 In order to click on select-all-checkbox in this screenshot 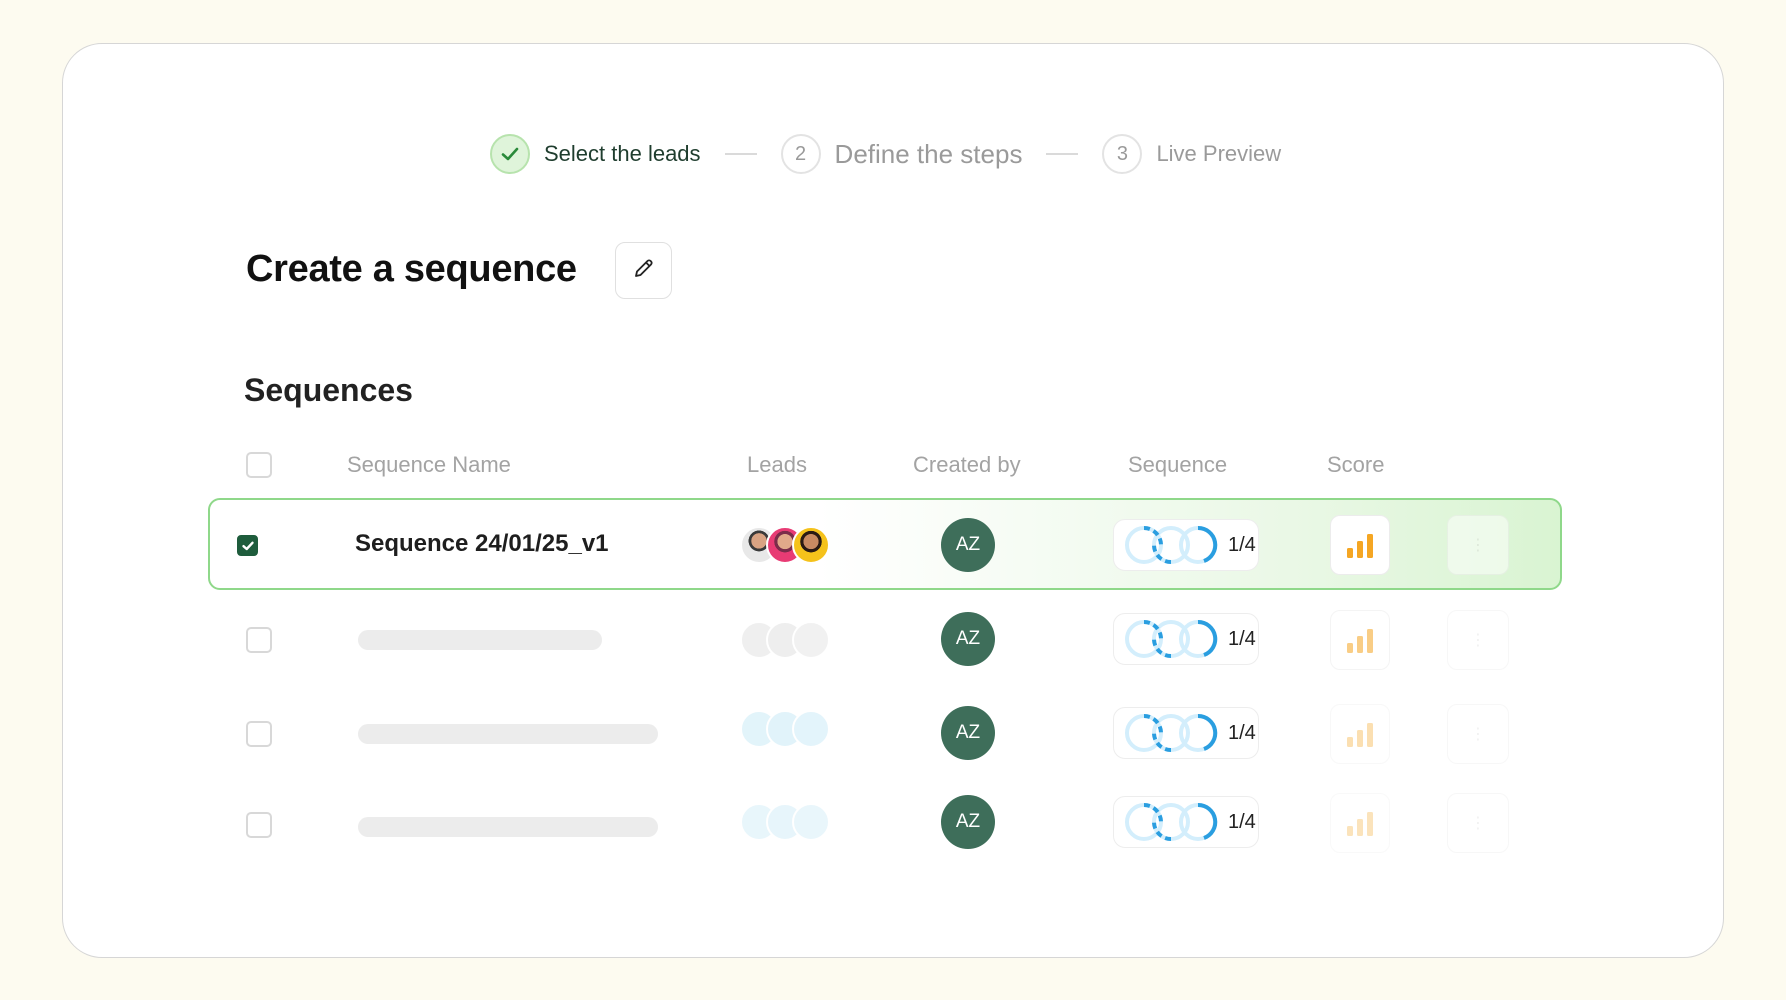, I will do `click(259, 465)`.